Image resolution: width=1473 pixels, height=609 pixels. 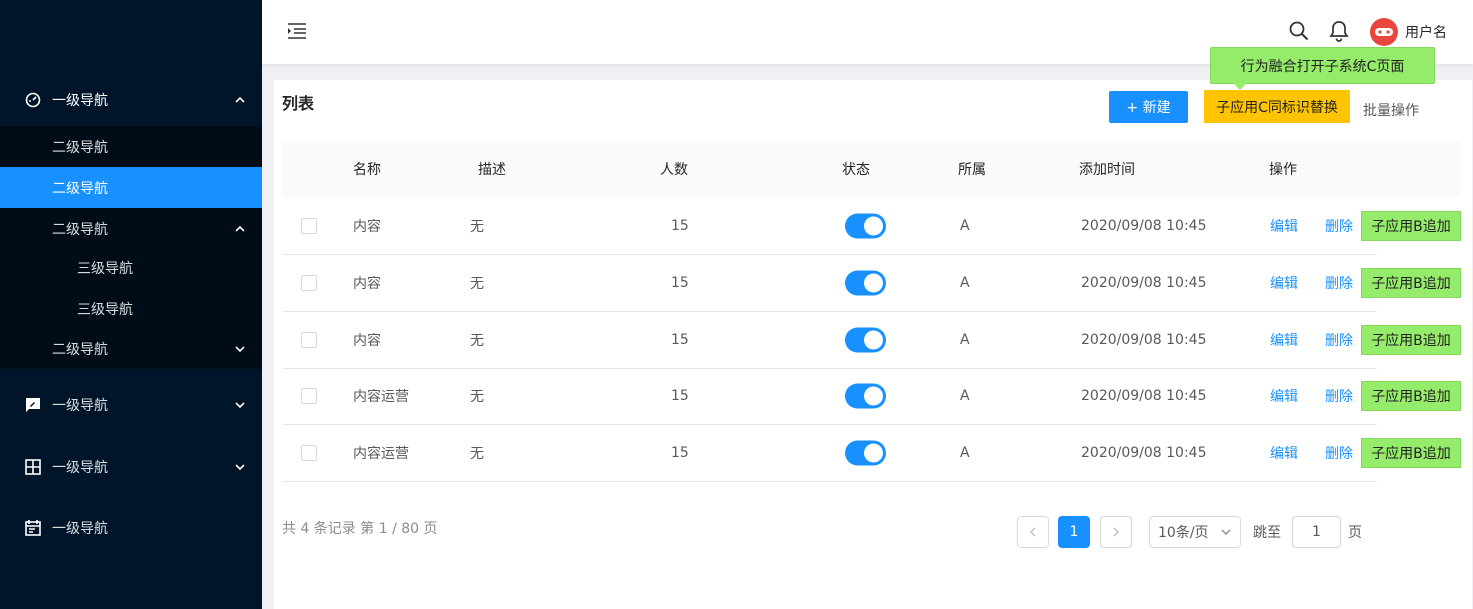 What do you see at coordinates (1074, 532) in the screenshot?
I see `page-1-button: 1` at bounding box center [1074, 532].